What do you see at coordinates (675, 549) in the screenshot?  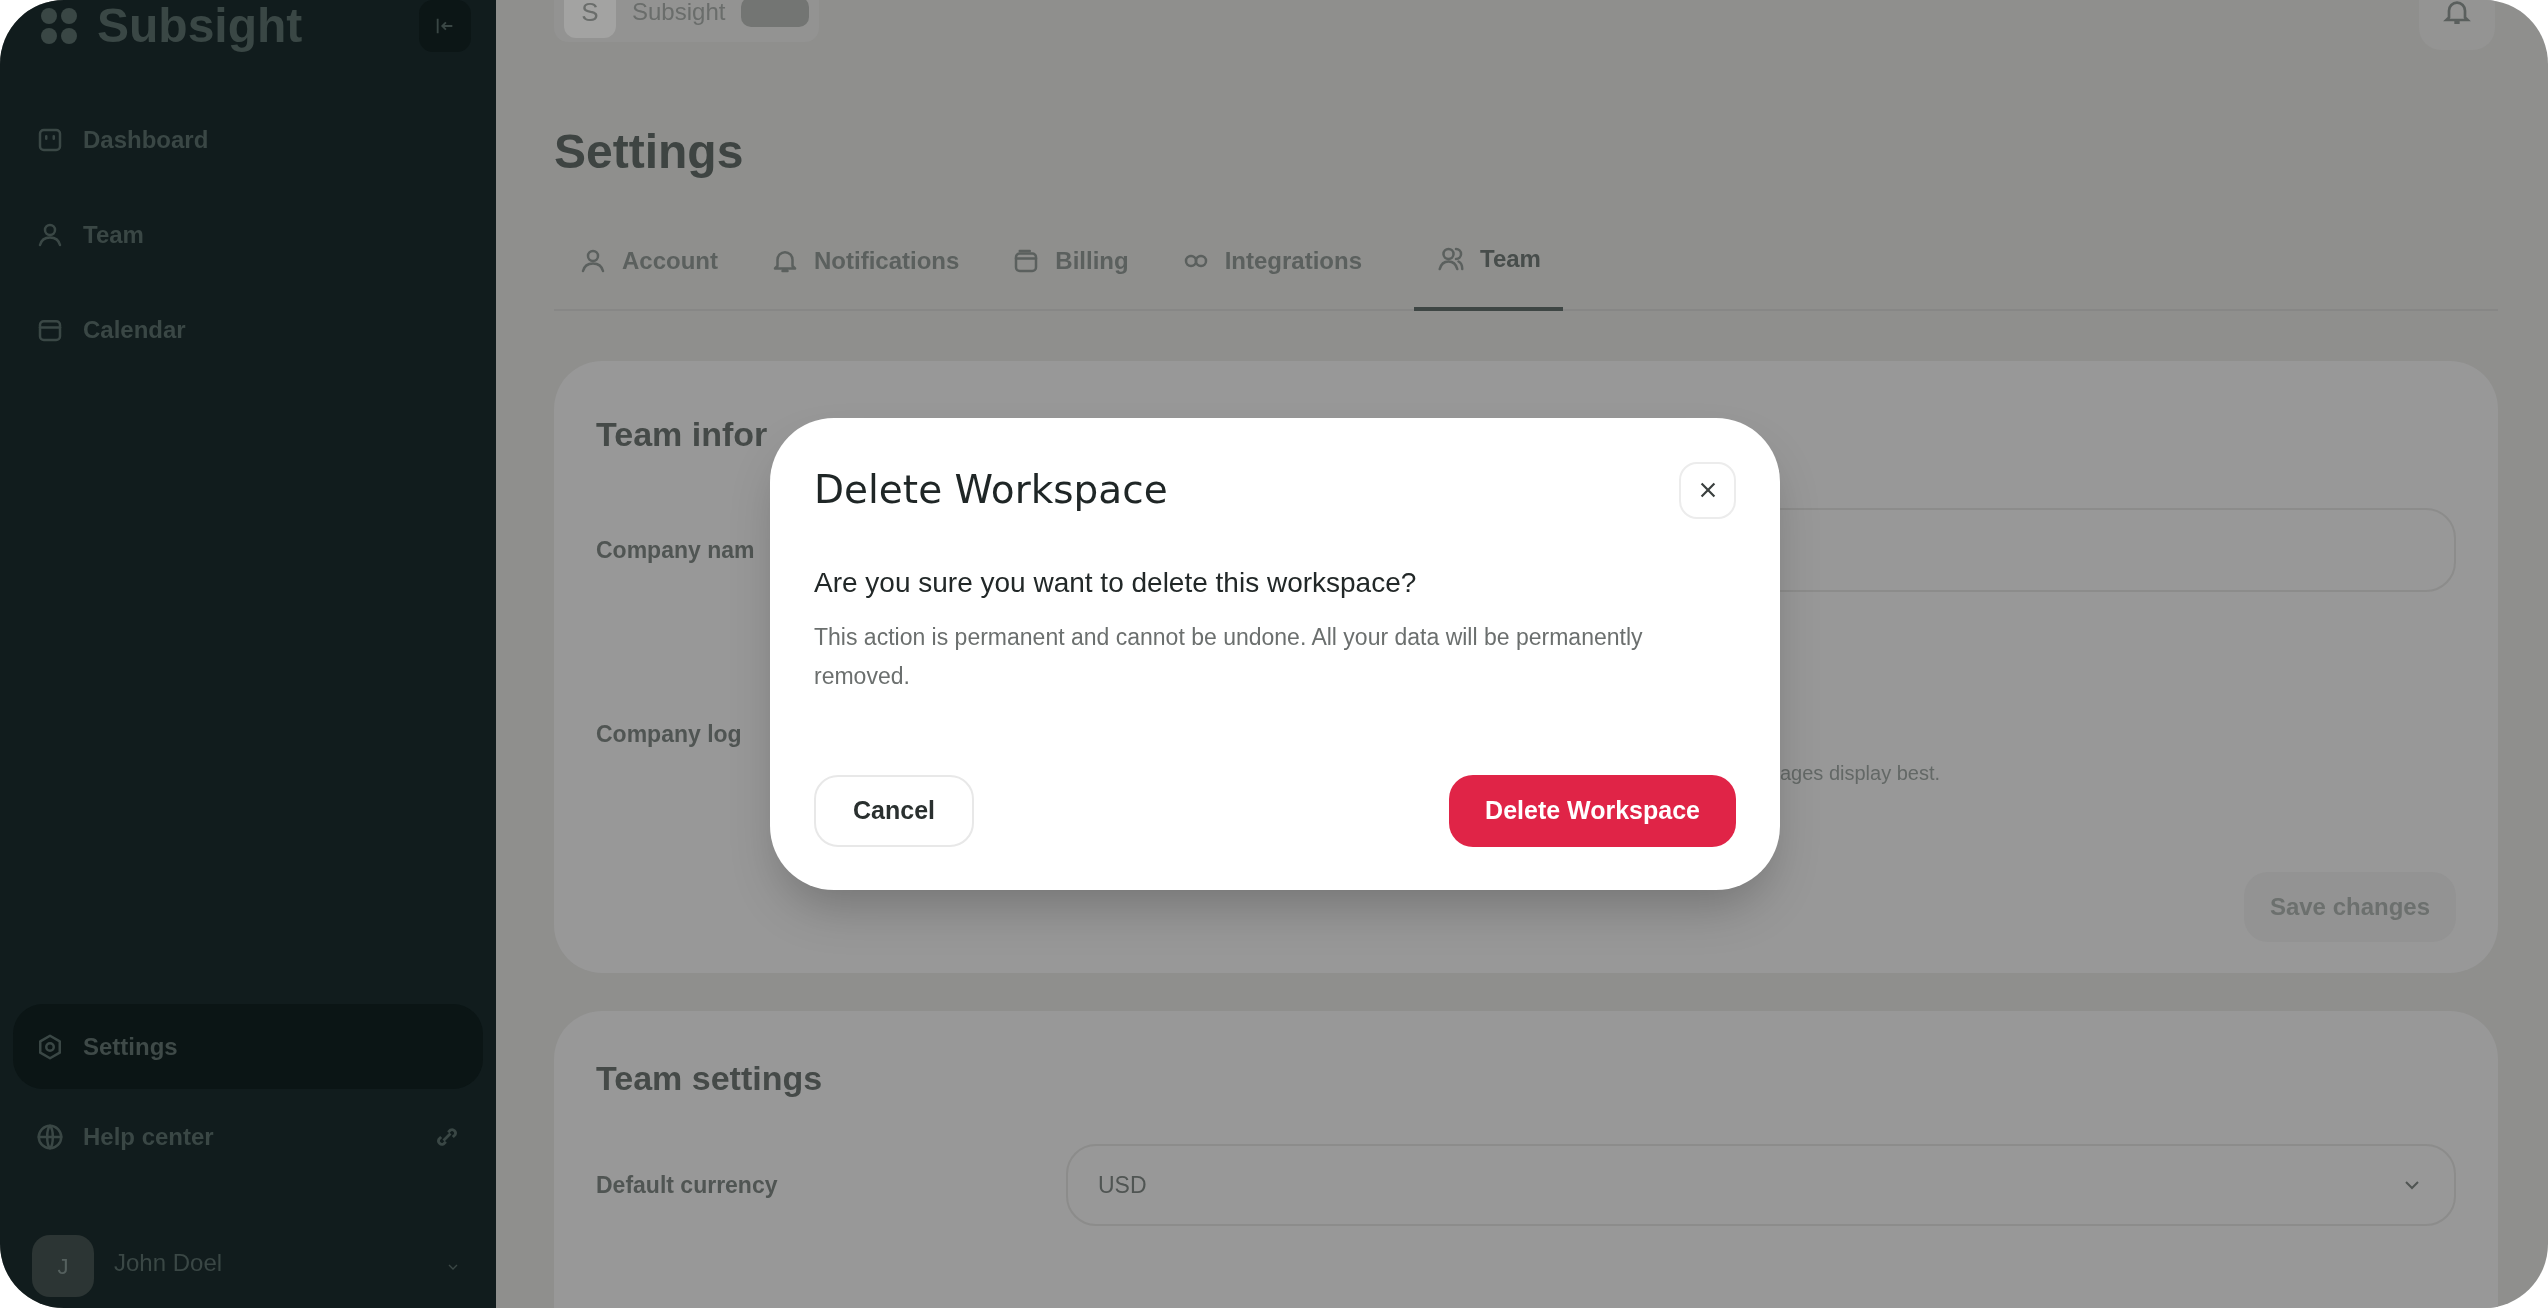 I see `field-label: Company nam` at bounding box center [675, 549].